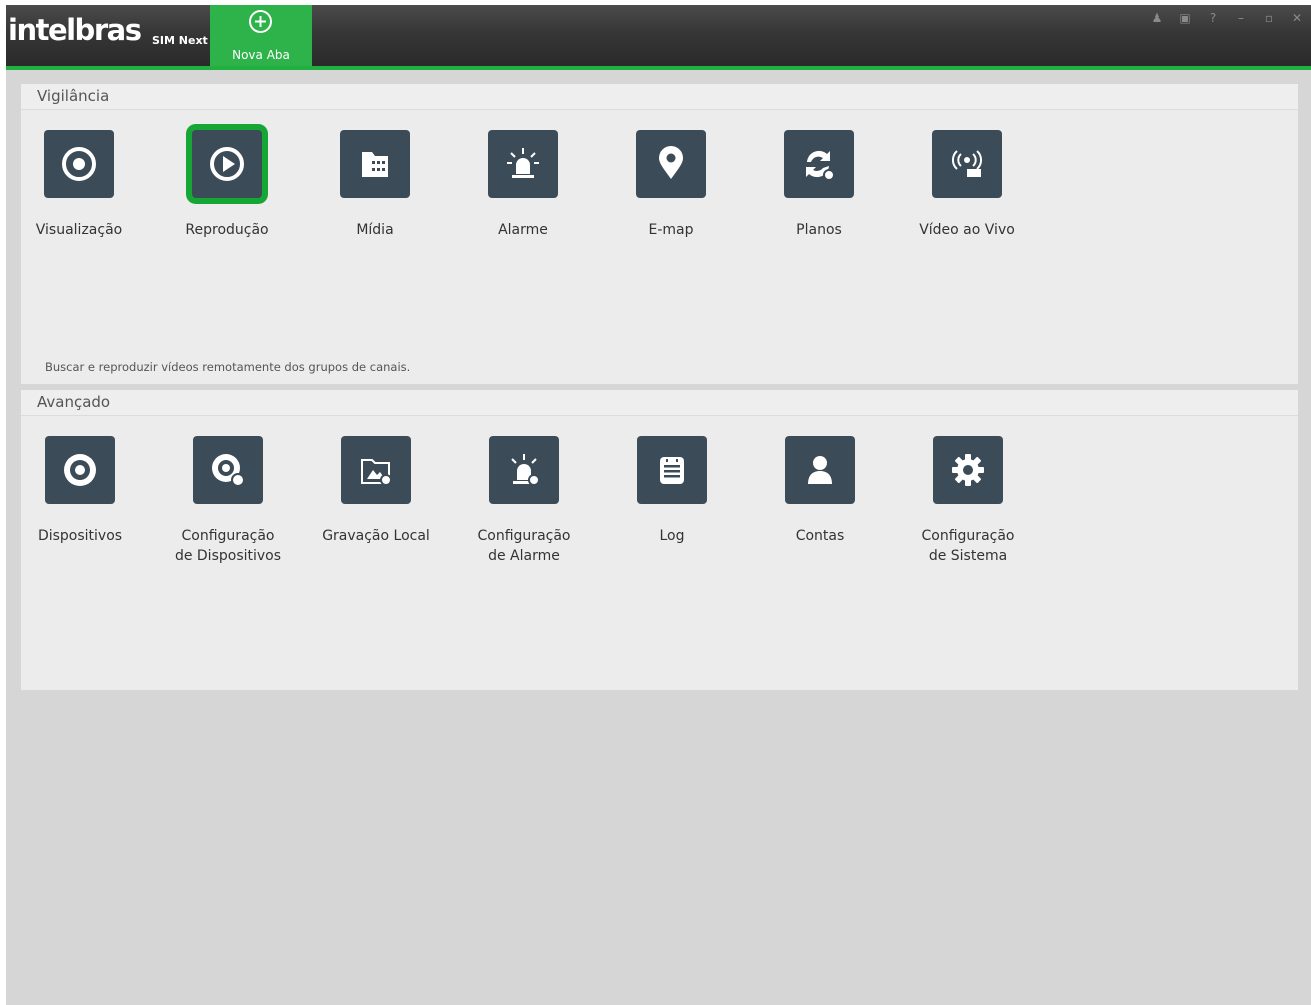  Describe the element at coordinates (261, 55) in the screenshot. I see `new-tab-label: Nova Aba` at that location.